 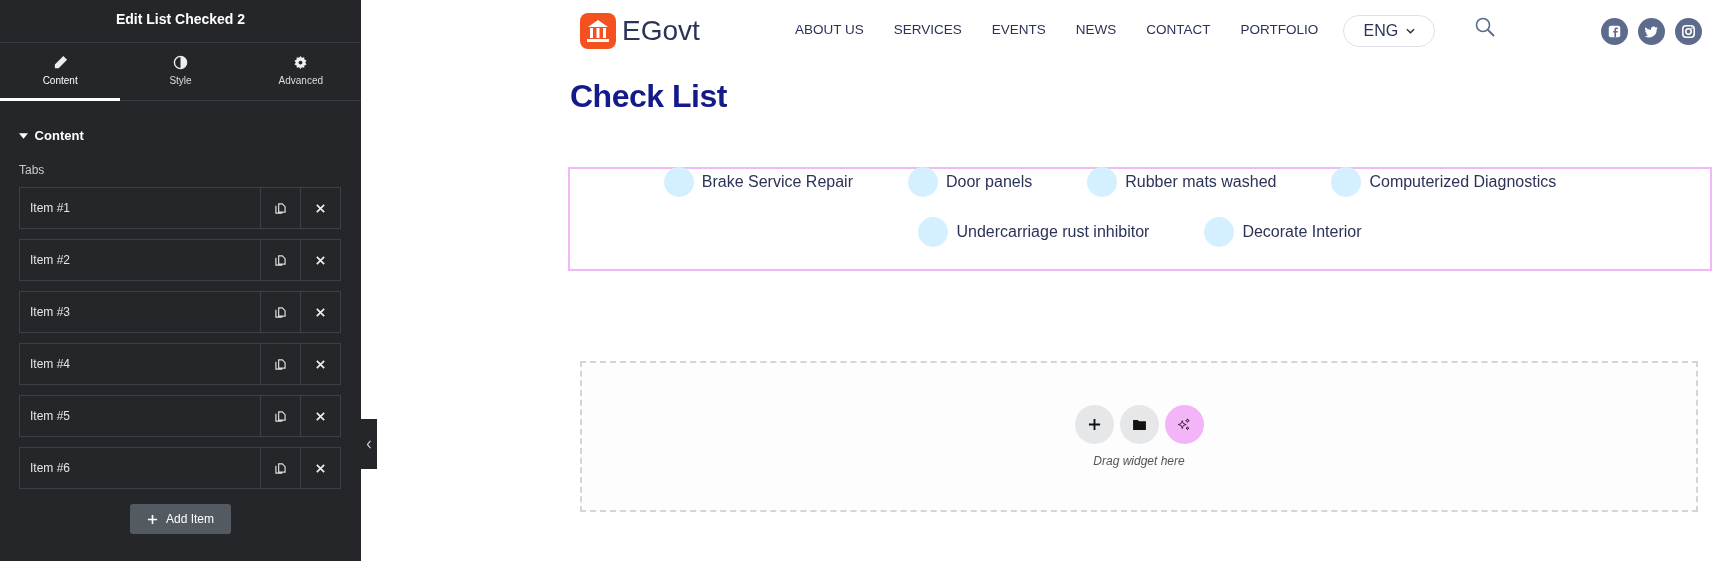 I want to click on bird-icon, so click(x=1651, y=31).